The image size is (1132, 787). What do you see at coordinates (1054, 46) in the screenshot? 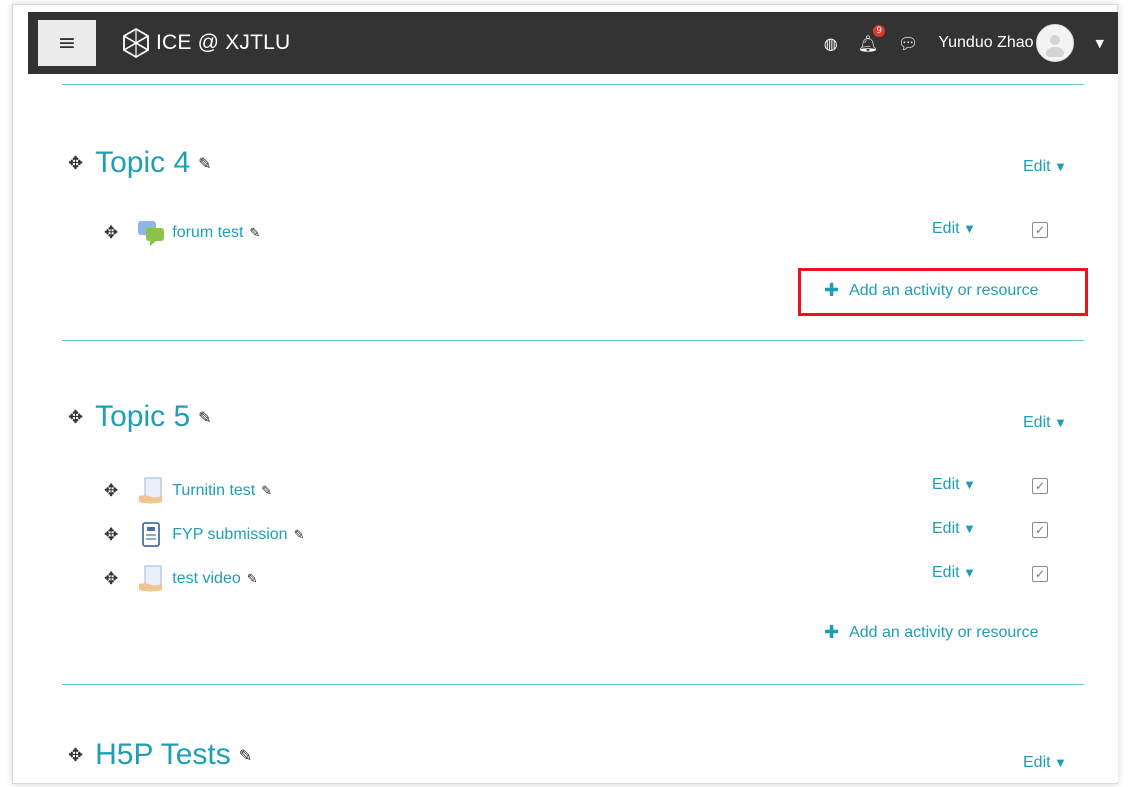
I see `avatar-placeholder-icon` at bounding box center [1054, 46].